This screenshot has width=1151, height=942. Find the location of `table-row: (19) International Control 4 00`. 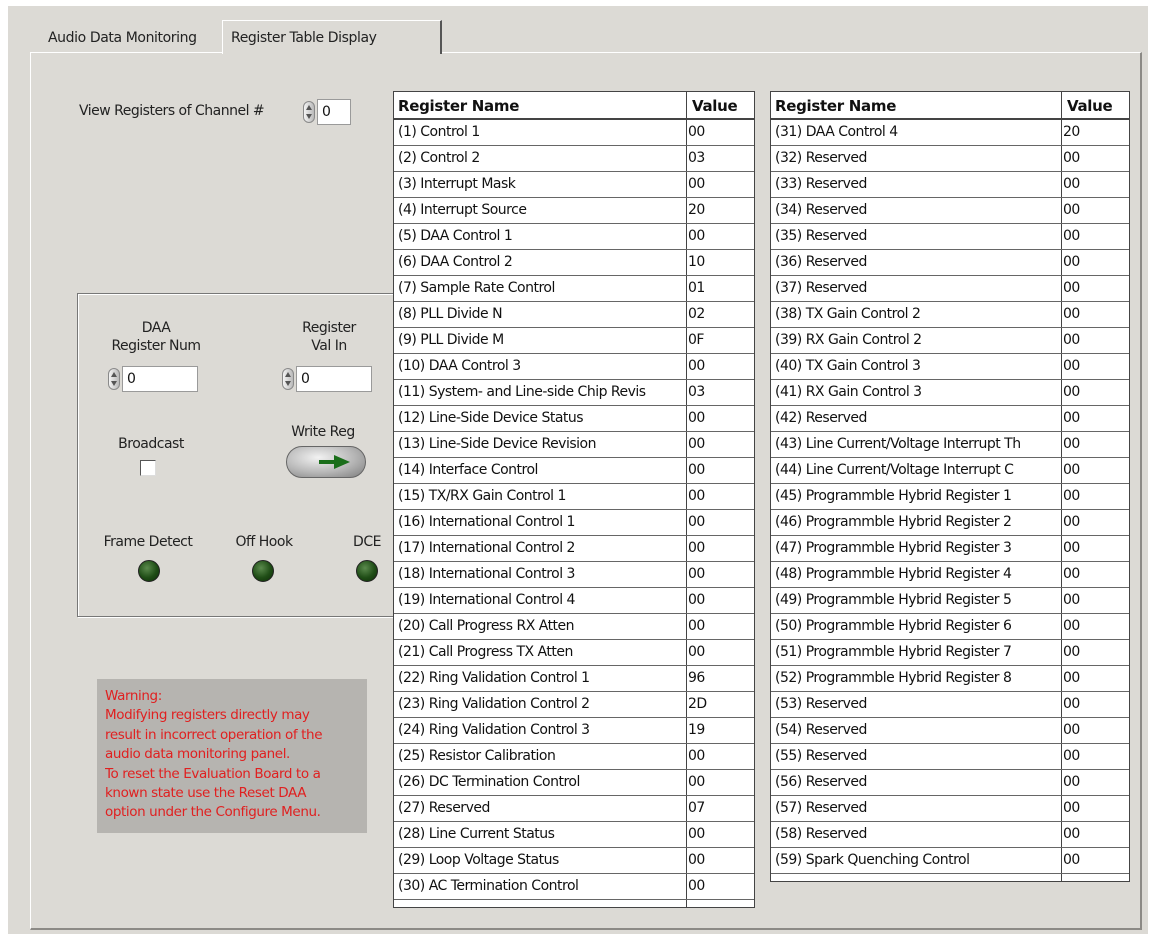

table-row: (19) International Control 4 00 is located at coordinates (574, 601).